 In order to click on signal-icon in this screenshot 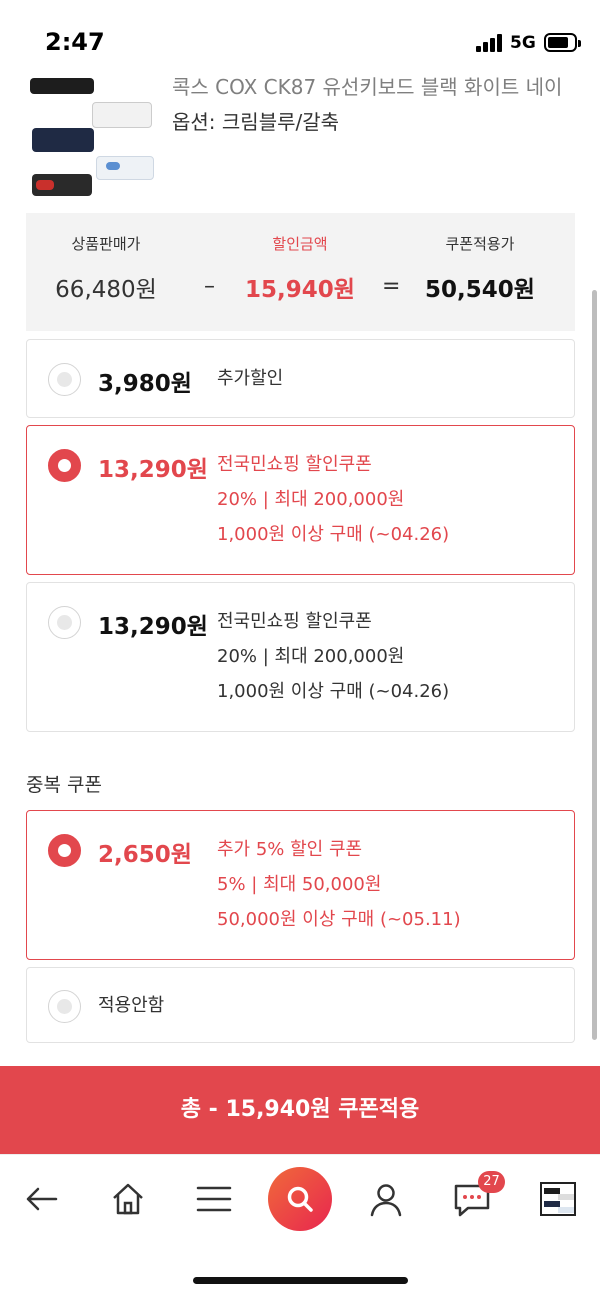, I will do `click(490, 43)`.